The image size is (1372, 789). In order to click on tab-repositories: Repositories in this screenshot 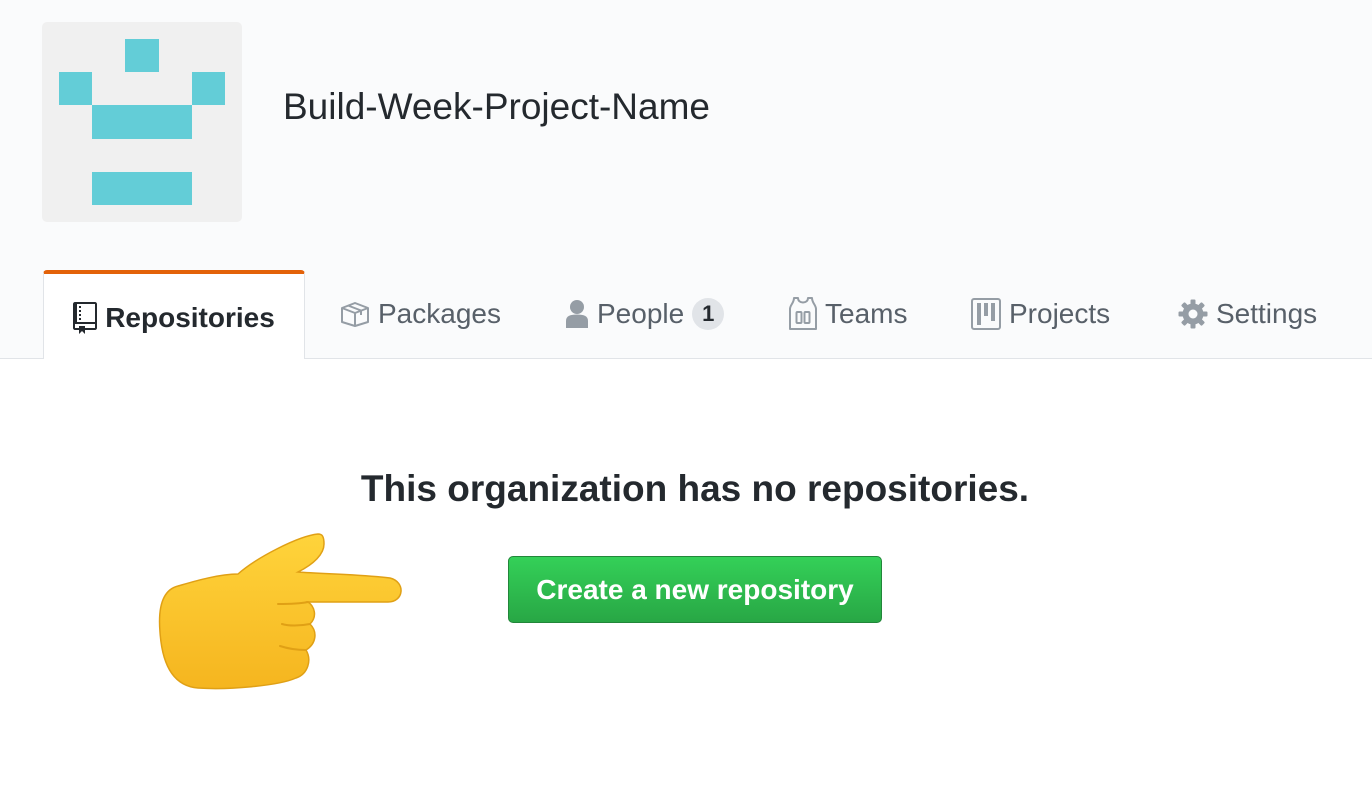, I will do `click(174, 314)`.